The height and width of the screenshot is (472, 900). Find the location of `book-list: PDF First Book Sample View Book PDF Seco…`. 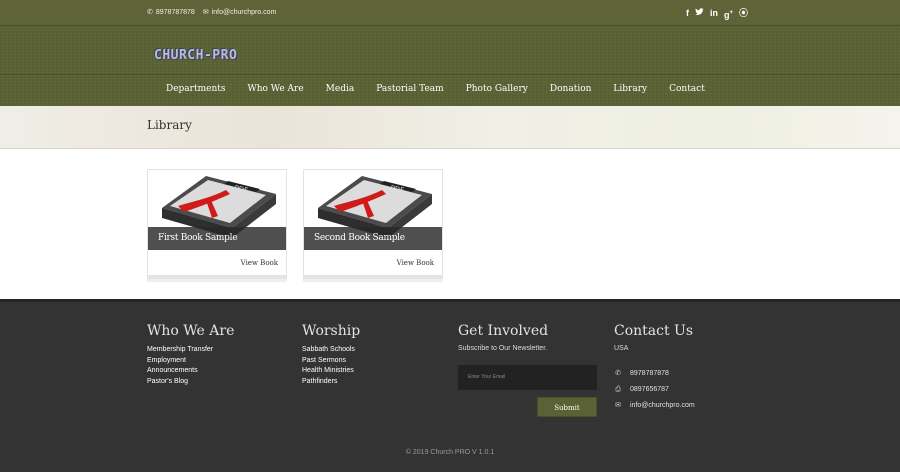

book-list: PDF First Book Sample View Book PDF Seco… is located at coordinates (295, 222).